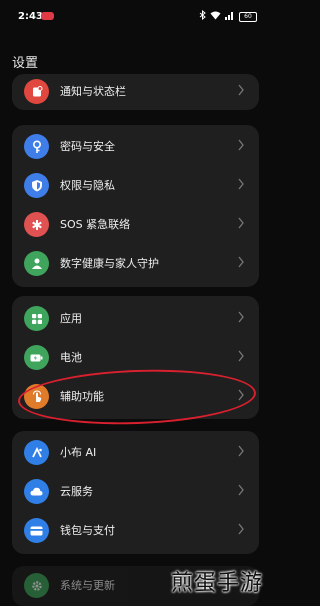 Image resolution: width=320 pixels, height=606 pixels. Describe the element at coordinates (36, 185) in the screenshot. I see `shield-icon` at that location.